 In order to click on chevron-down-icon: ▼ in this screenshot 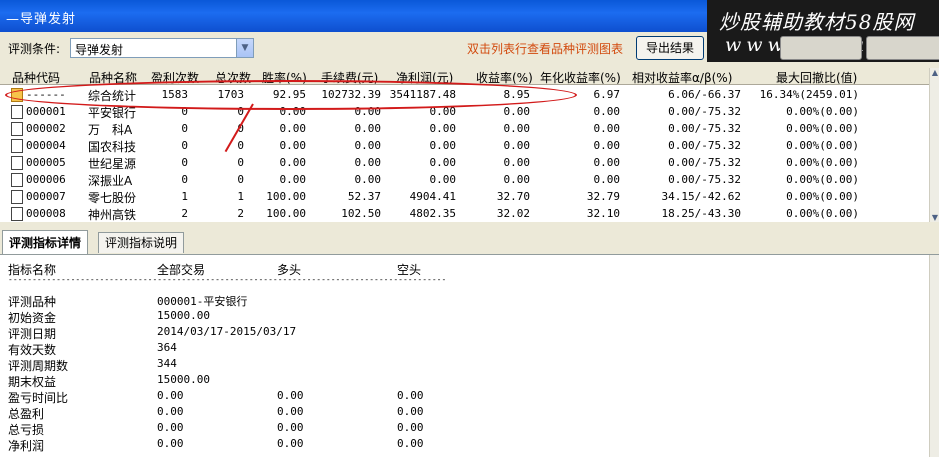, I will do `click(244, 48)`.